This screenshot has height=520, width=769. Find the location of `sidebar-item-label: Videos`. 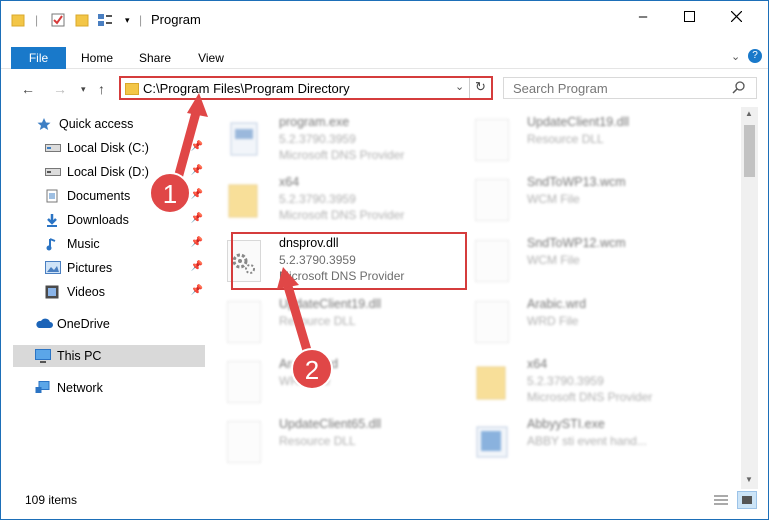

sidebar-item-label: Videos is located at coordinates (86, 292).